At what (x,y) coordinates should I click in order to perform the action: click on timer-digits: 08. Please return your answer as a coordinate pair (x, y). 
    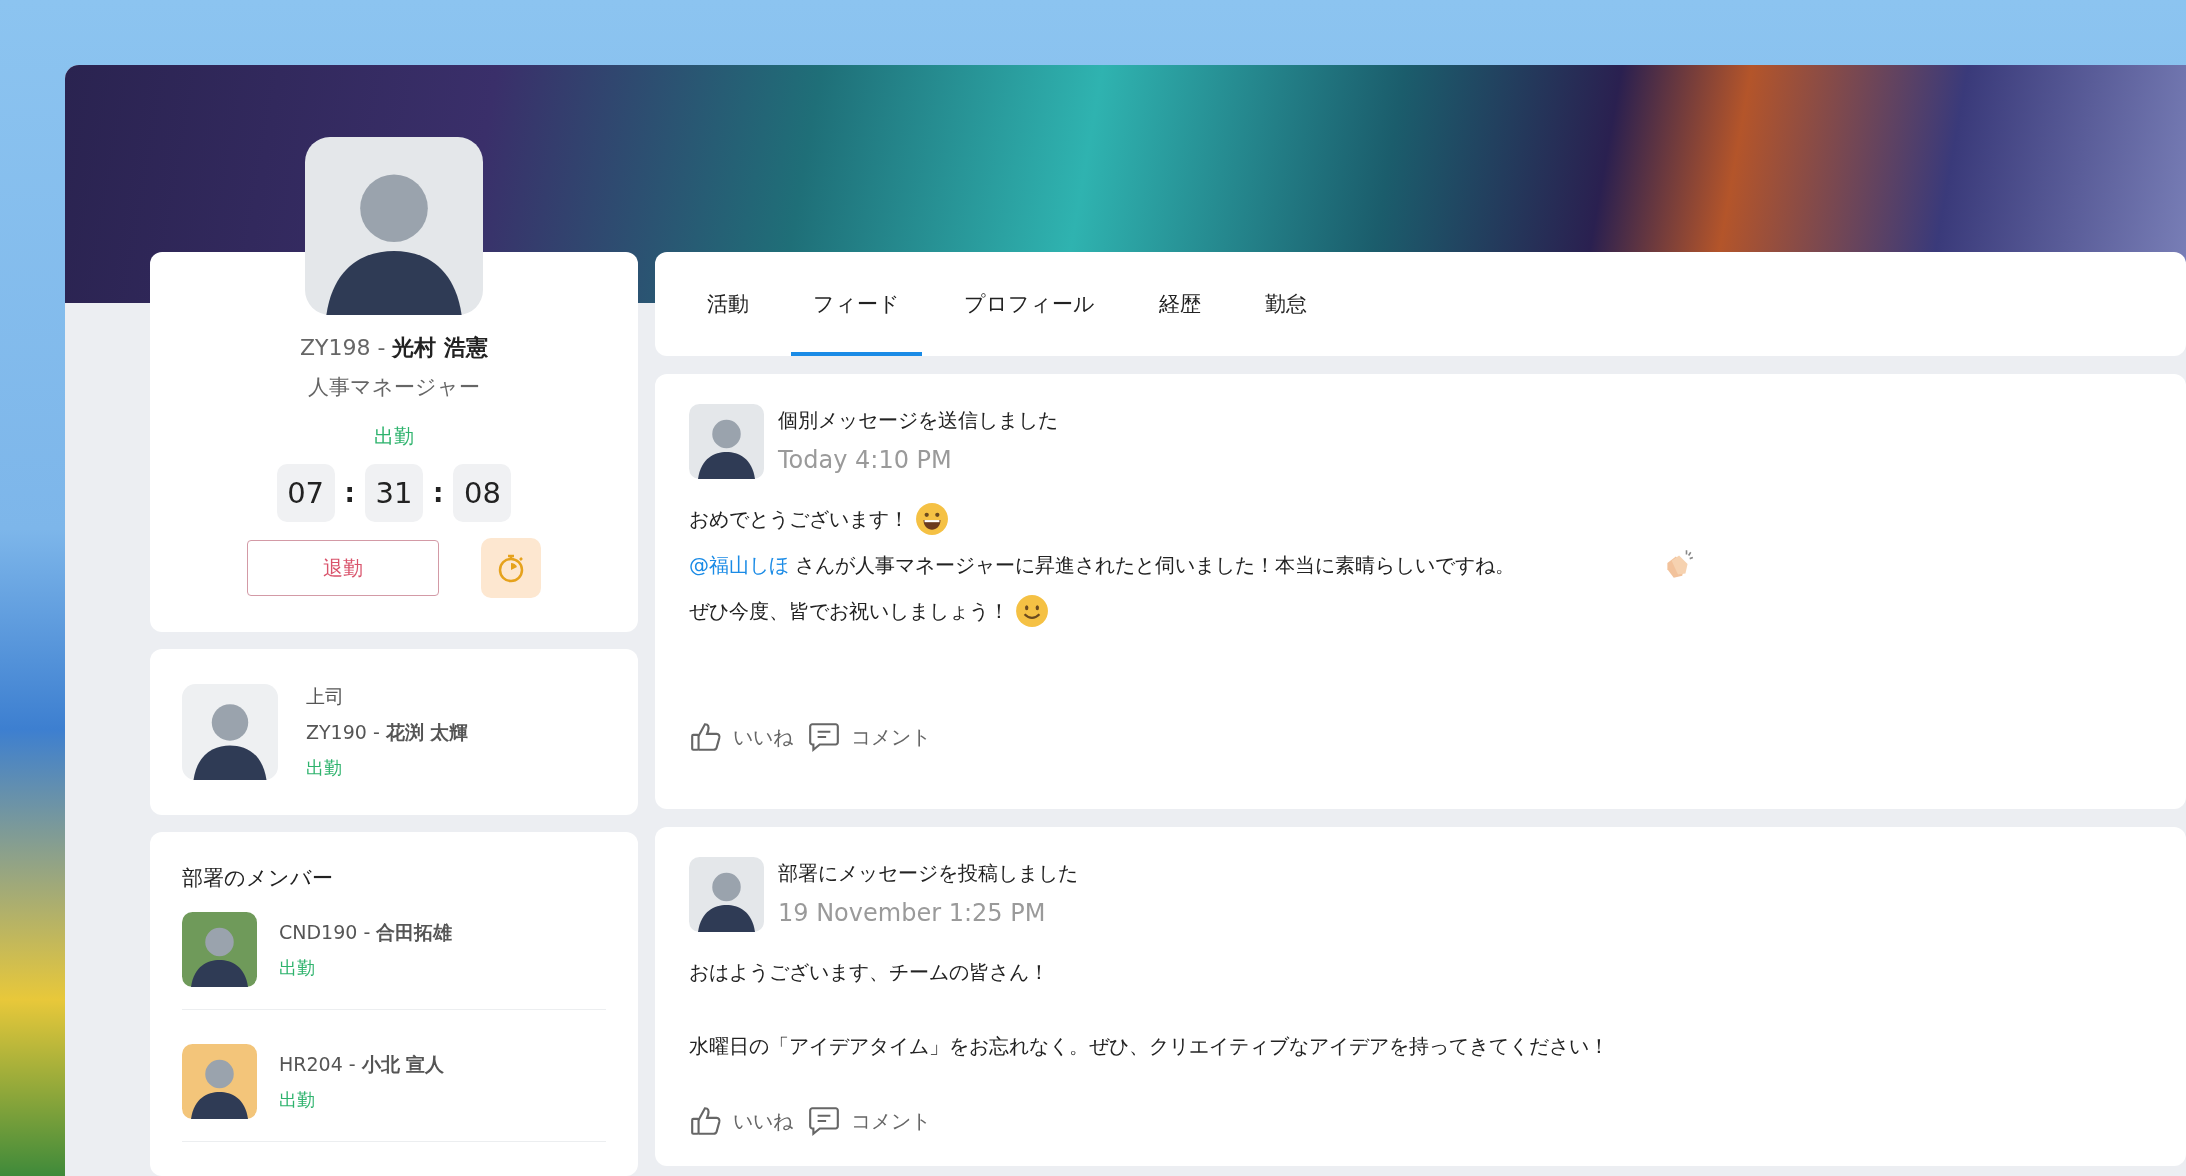
    Looking at the image, I should click on (482, 493).